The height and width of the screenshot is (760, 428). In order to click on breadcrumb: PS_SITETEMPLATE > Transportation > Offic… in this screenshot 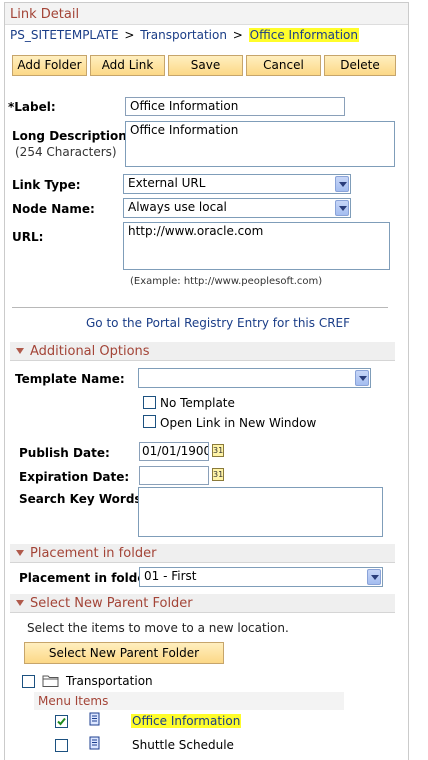, I will do `click(184, 35)`.